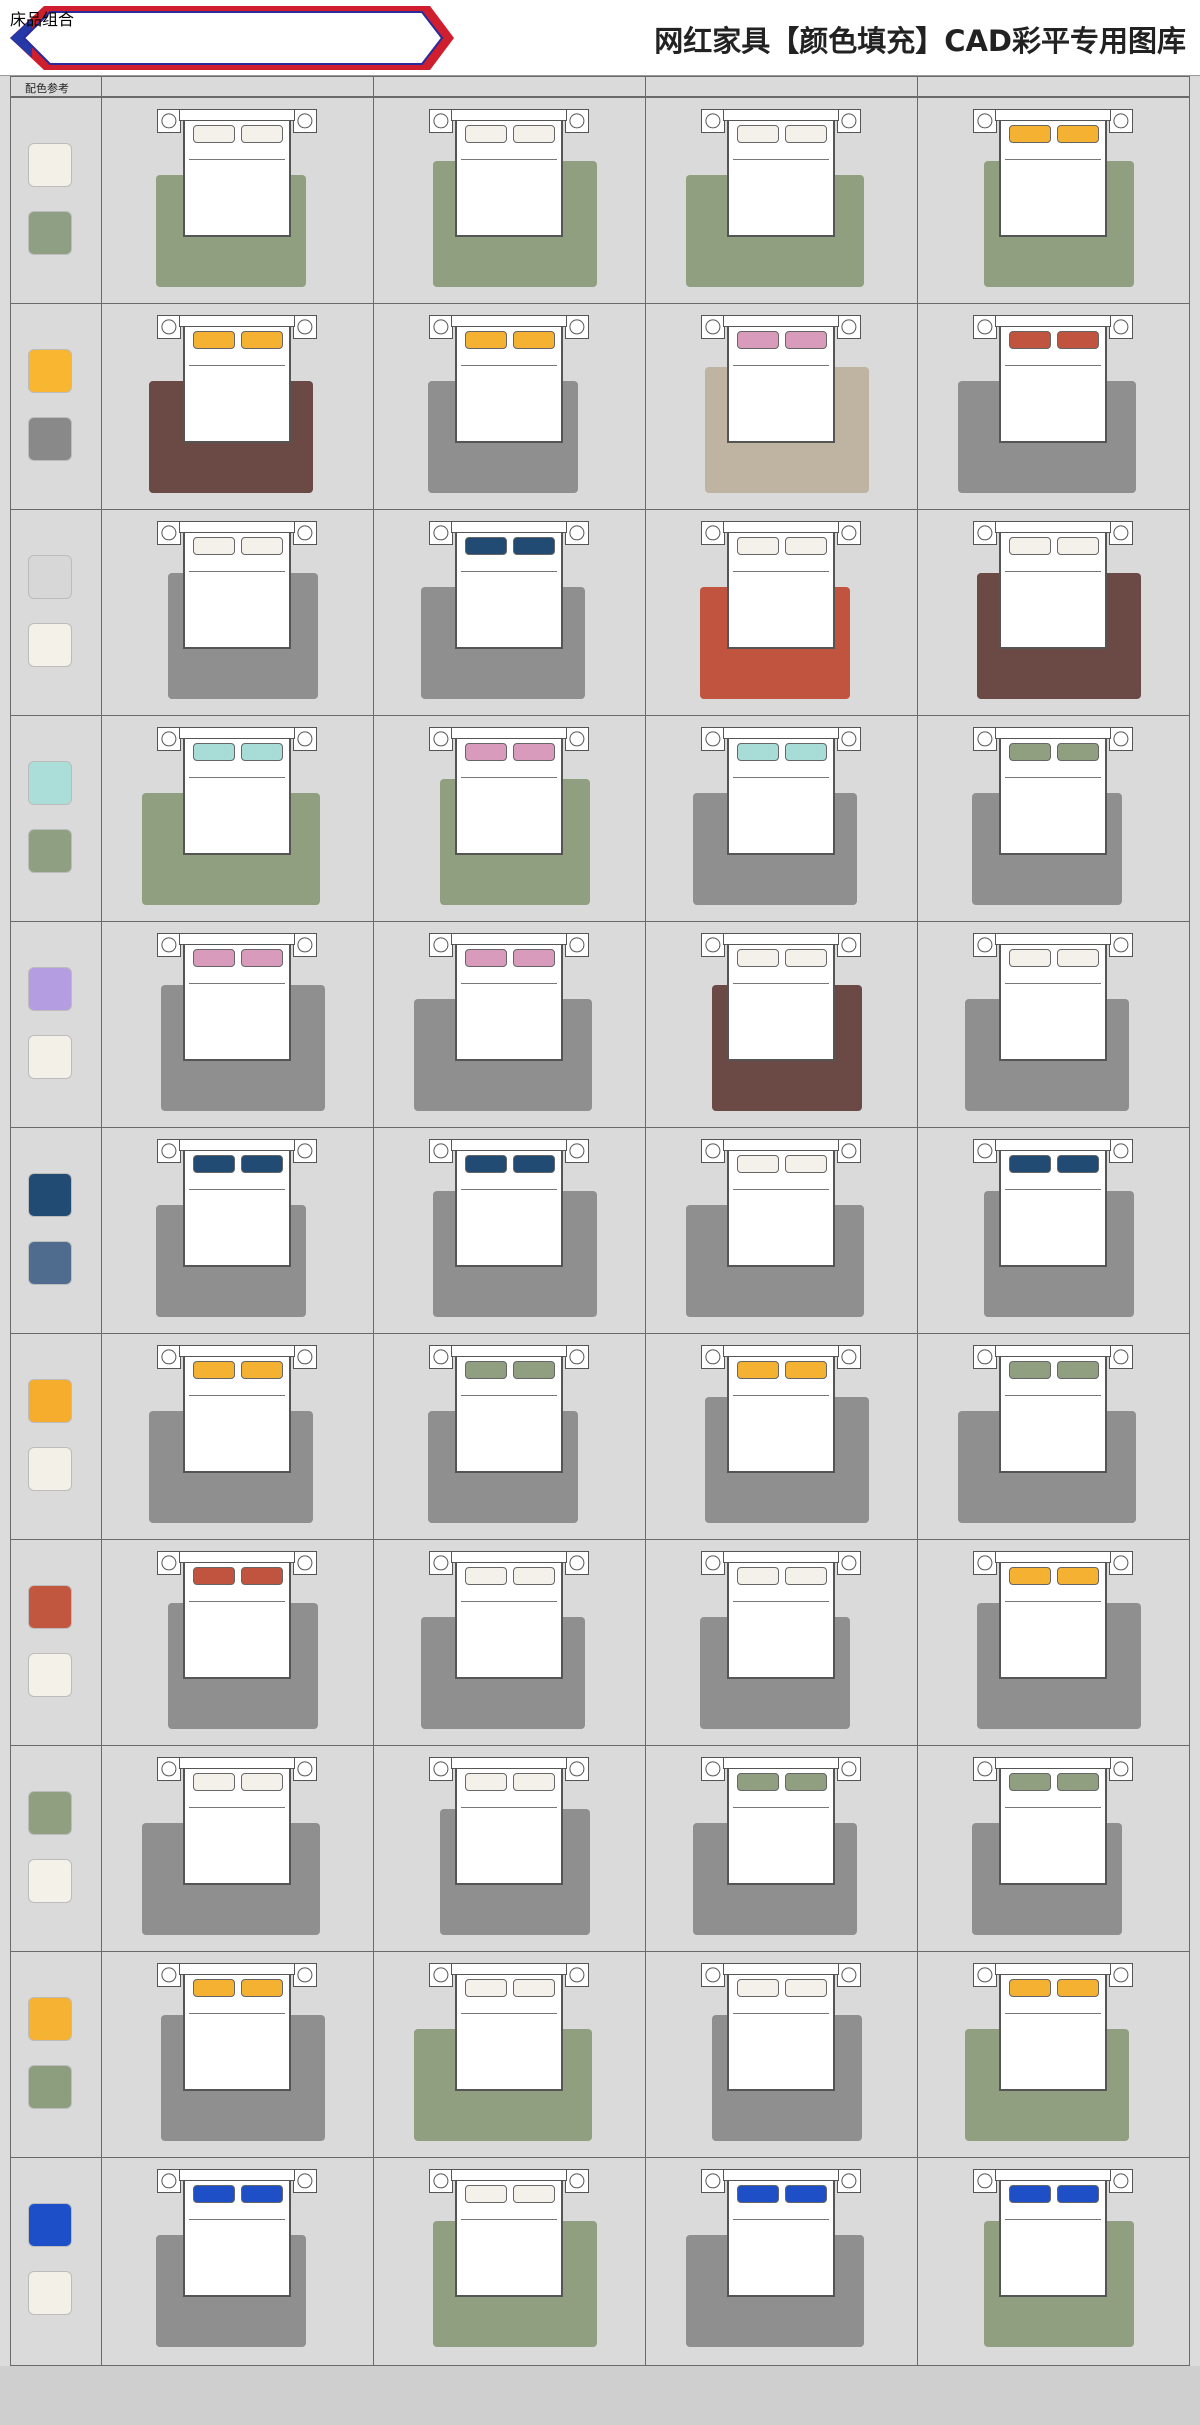  I want to click on color-reference-label: 配色参考, so click(47, 88).